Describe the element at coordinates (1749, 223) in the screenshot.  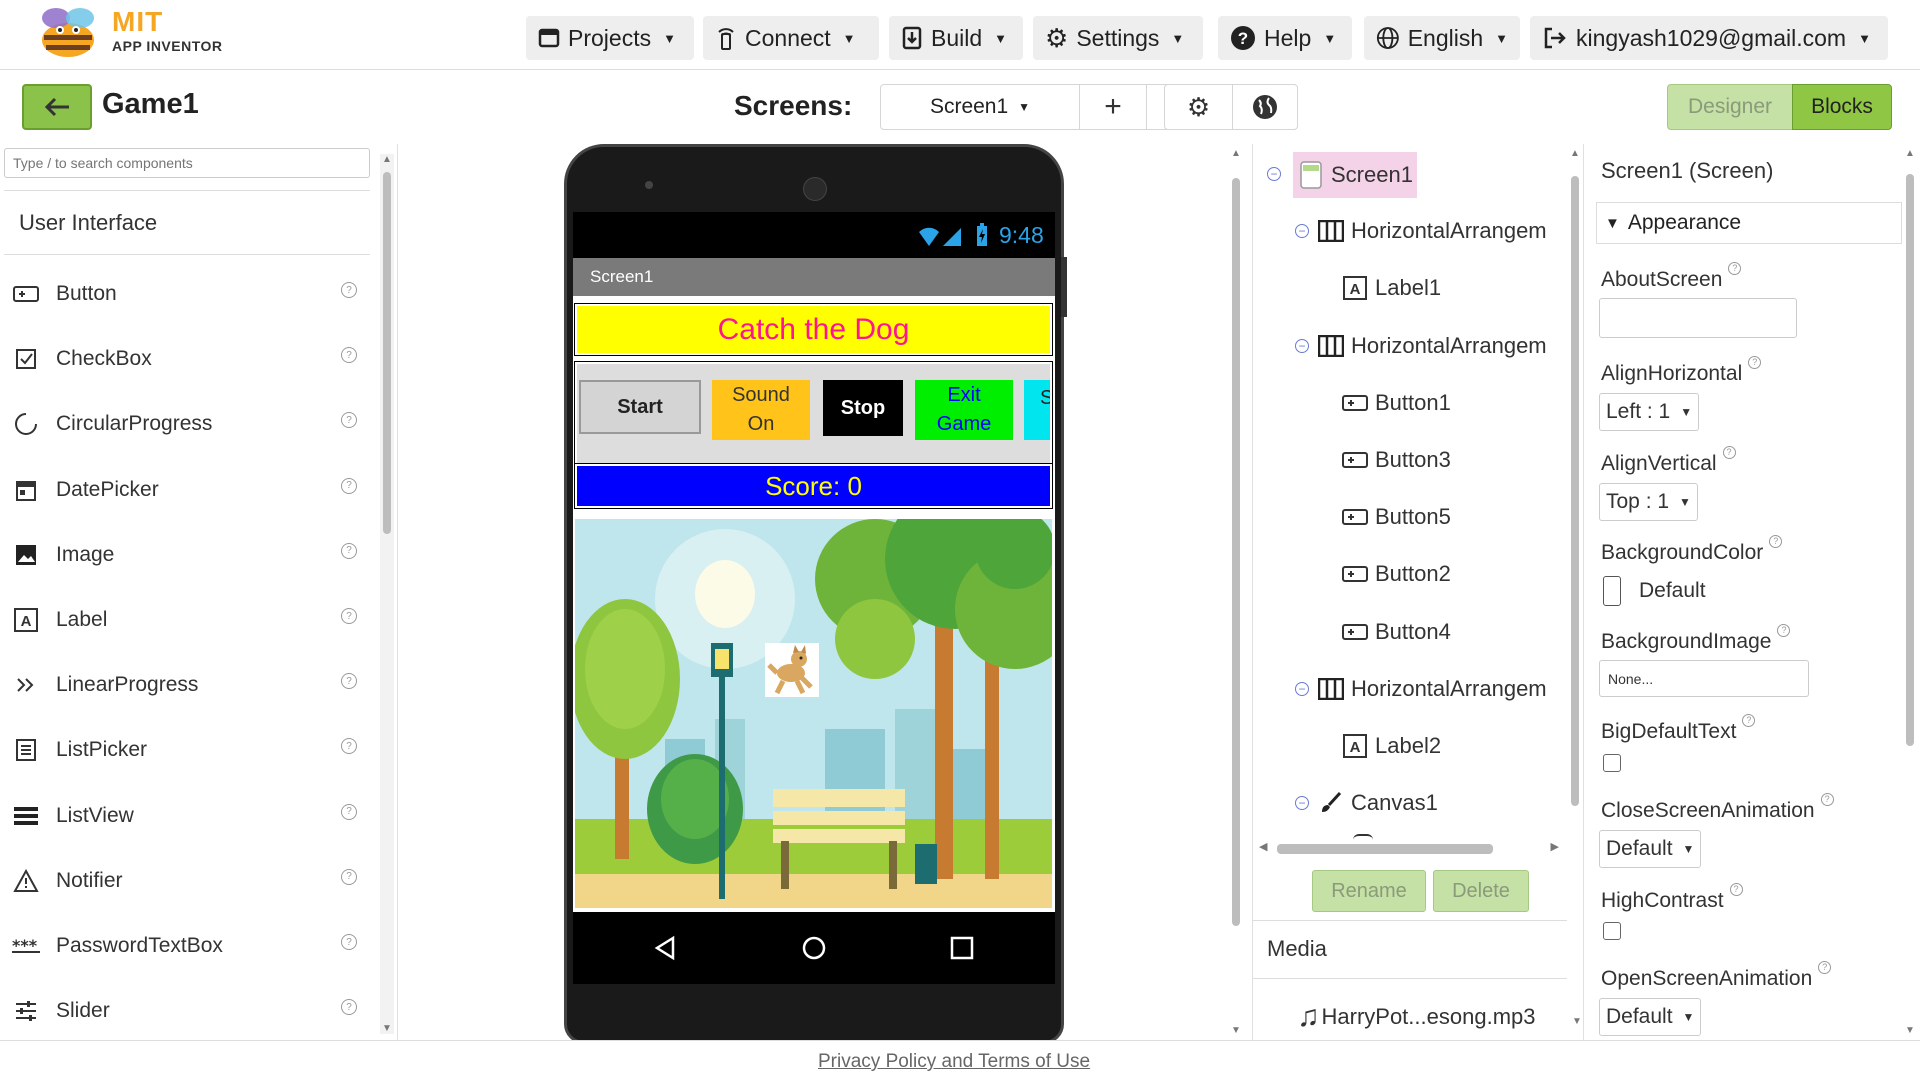
I see `appearance-section: ▼ Appearance` at that location.